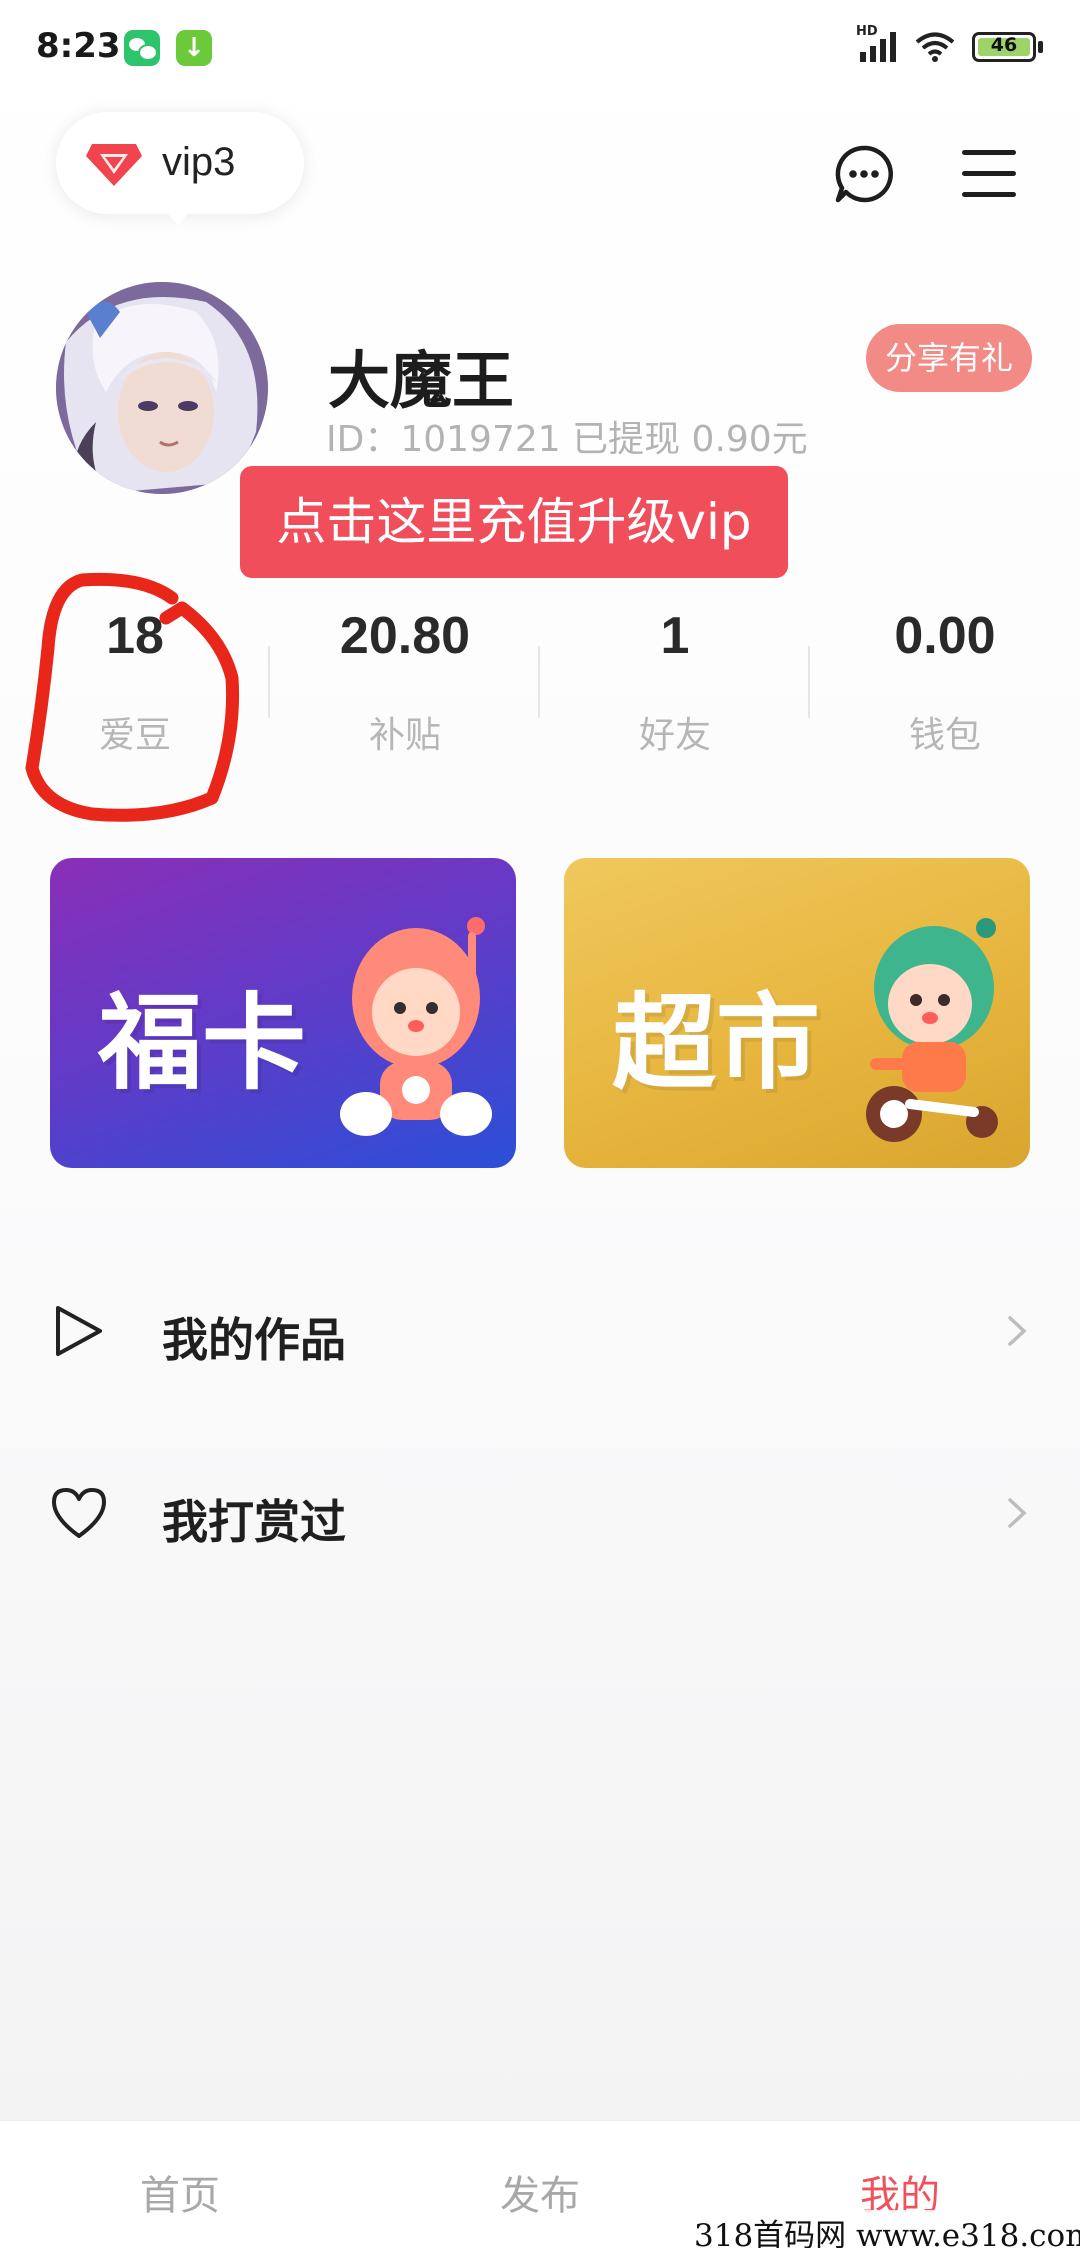  What do you see at coordinates (540, 2192) in the screenshot?
I see `nav-publish: 发布` at bounding box center [540, 2192].